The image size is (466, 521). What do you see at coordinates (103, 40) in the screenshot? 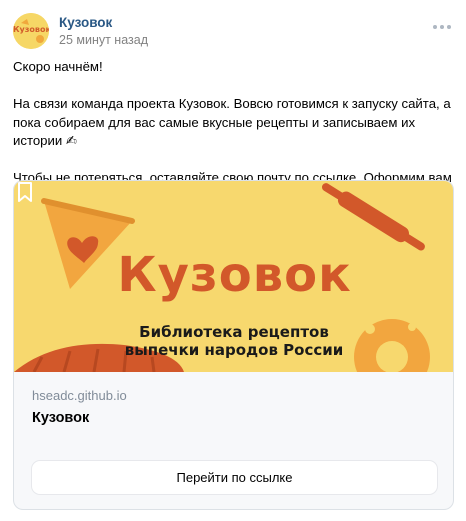
I see `post-time: 25 минут назад` at bounding box center [103, 40].